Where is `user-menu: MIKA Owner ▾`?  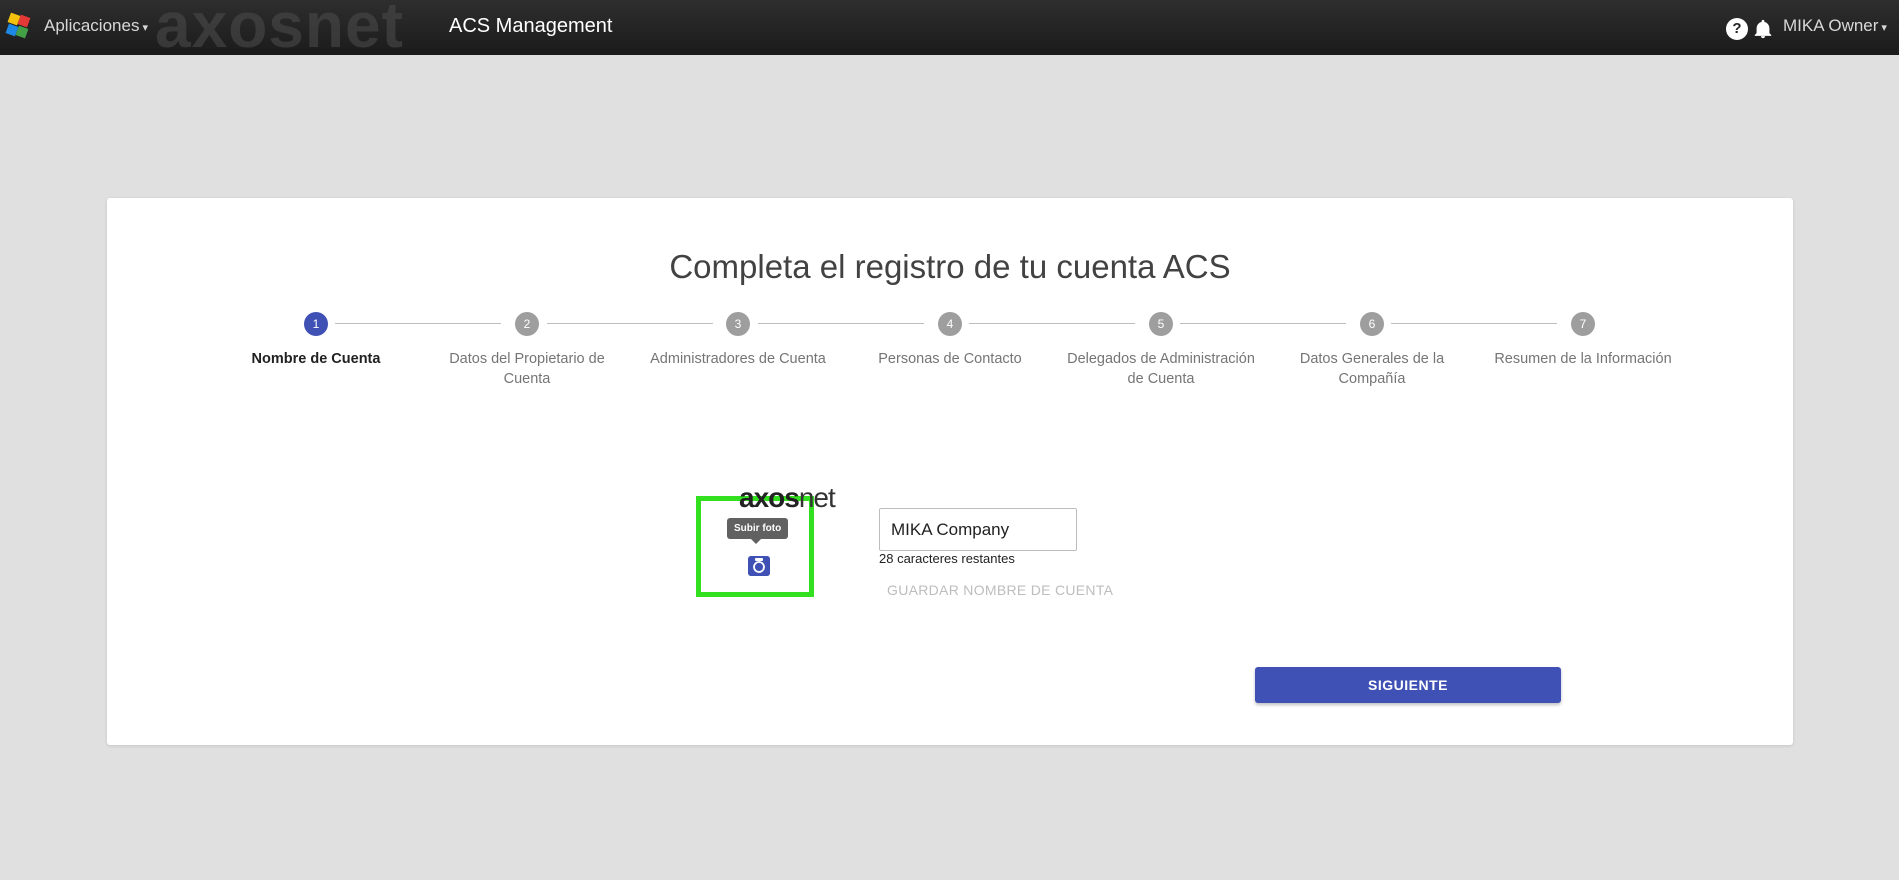 user-menu: MIKA Owner ▾ is located at coordinates (1835, 26).